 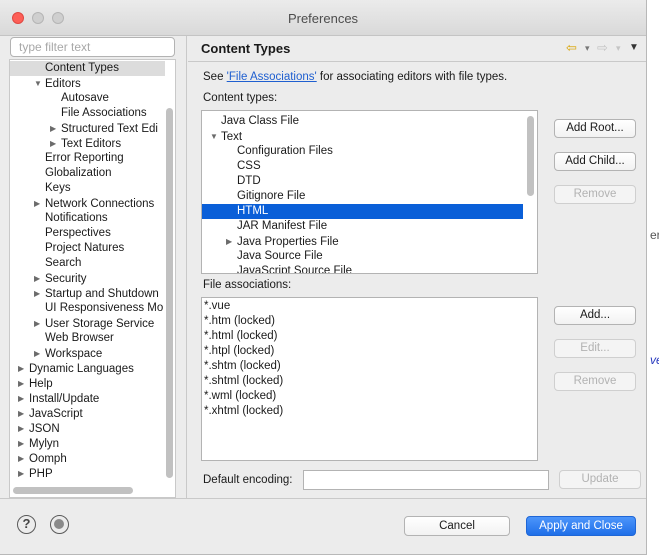 What do you see at coordinates (362, 136) in the screenshot?
I see `content-type-row: ▼ Text` at bounding box center [362, 136].